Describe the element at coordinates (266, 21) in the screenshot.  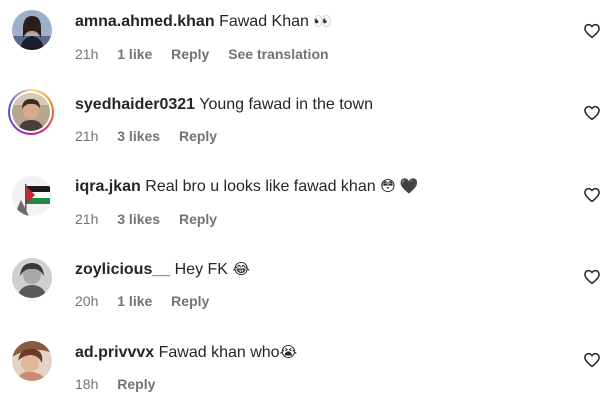
I see `comment-text: Fawad Khan` at that location.